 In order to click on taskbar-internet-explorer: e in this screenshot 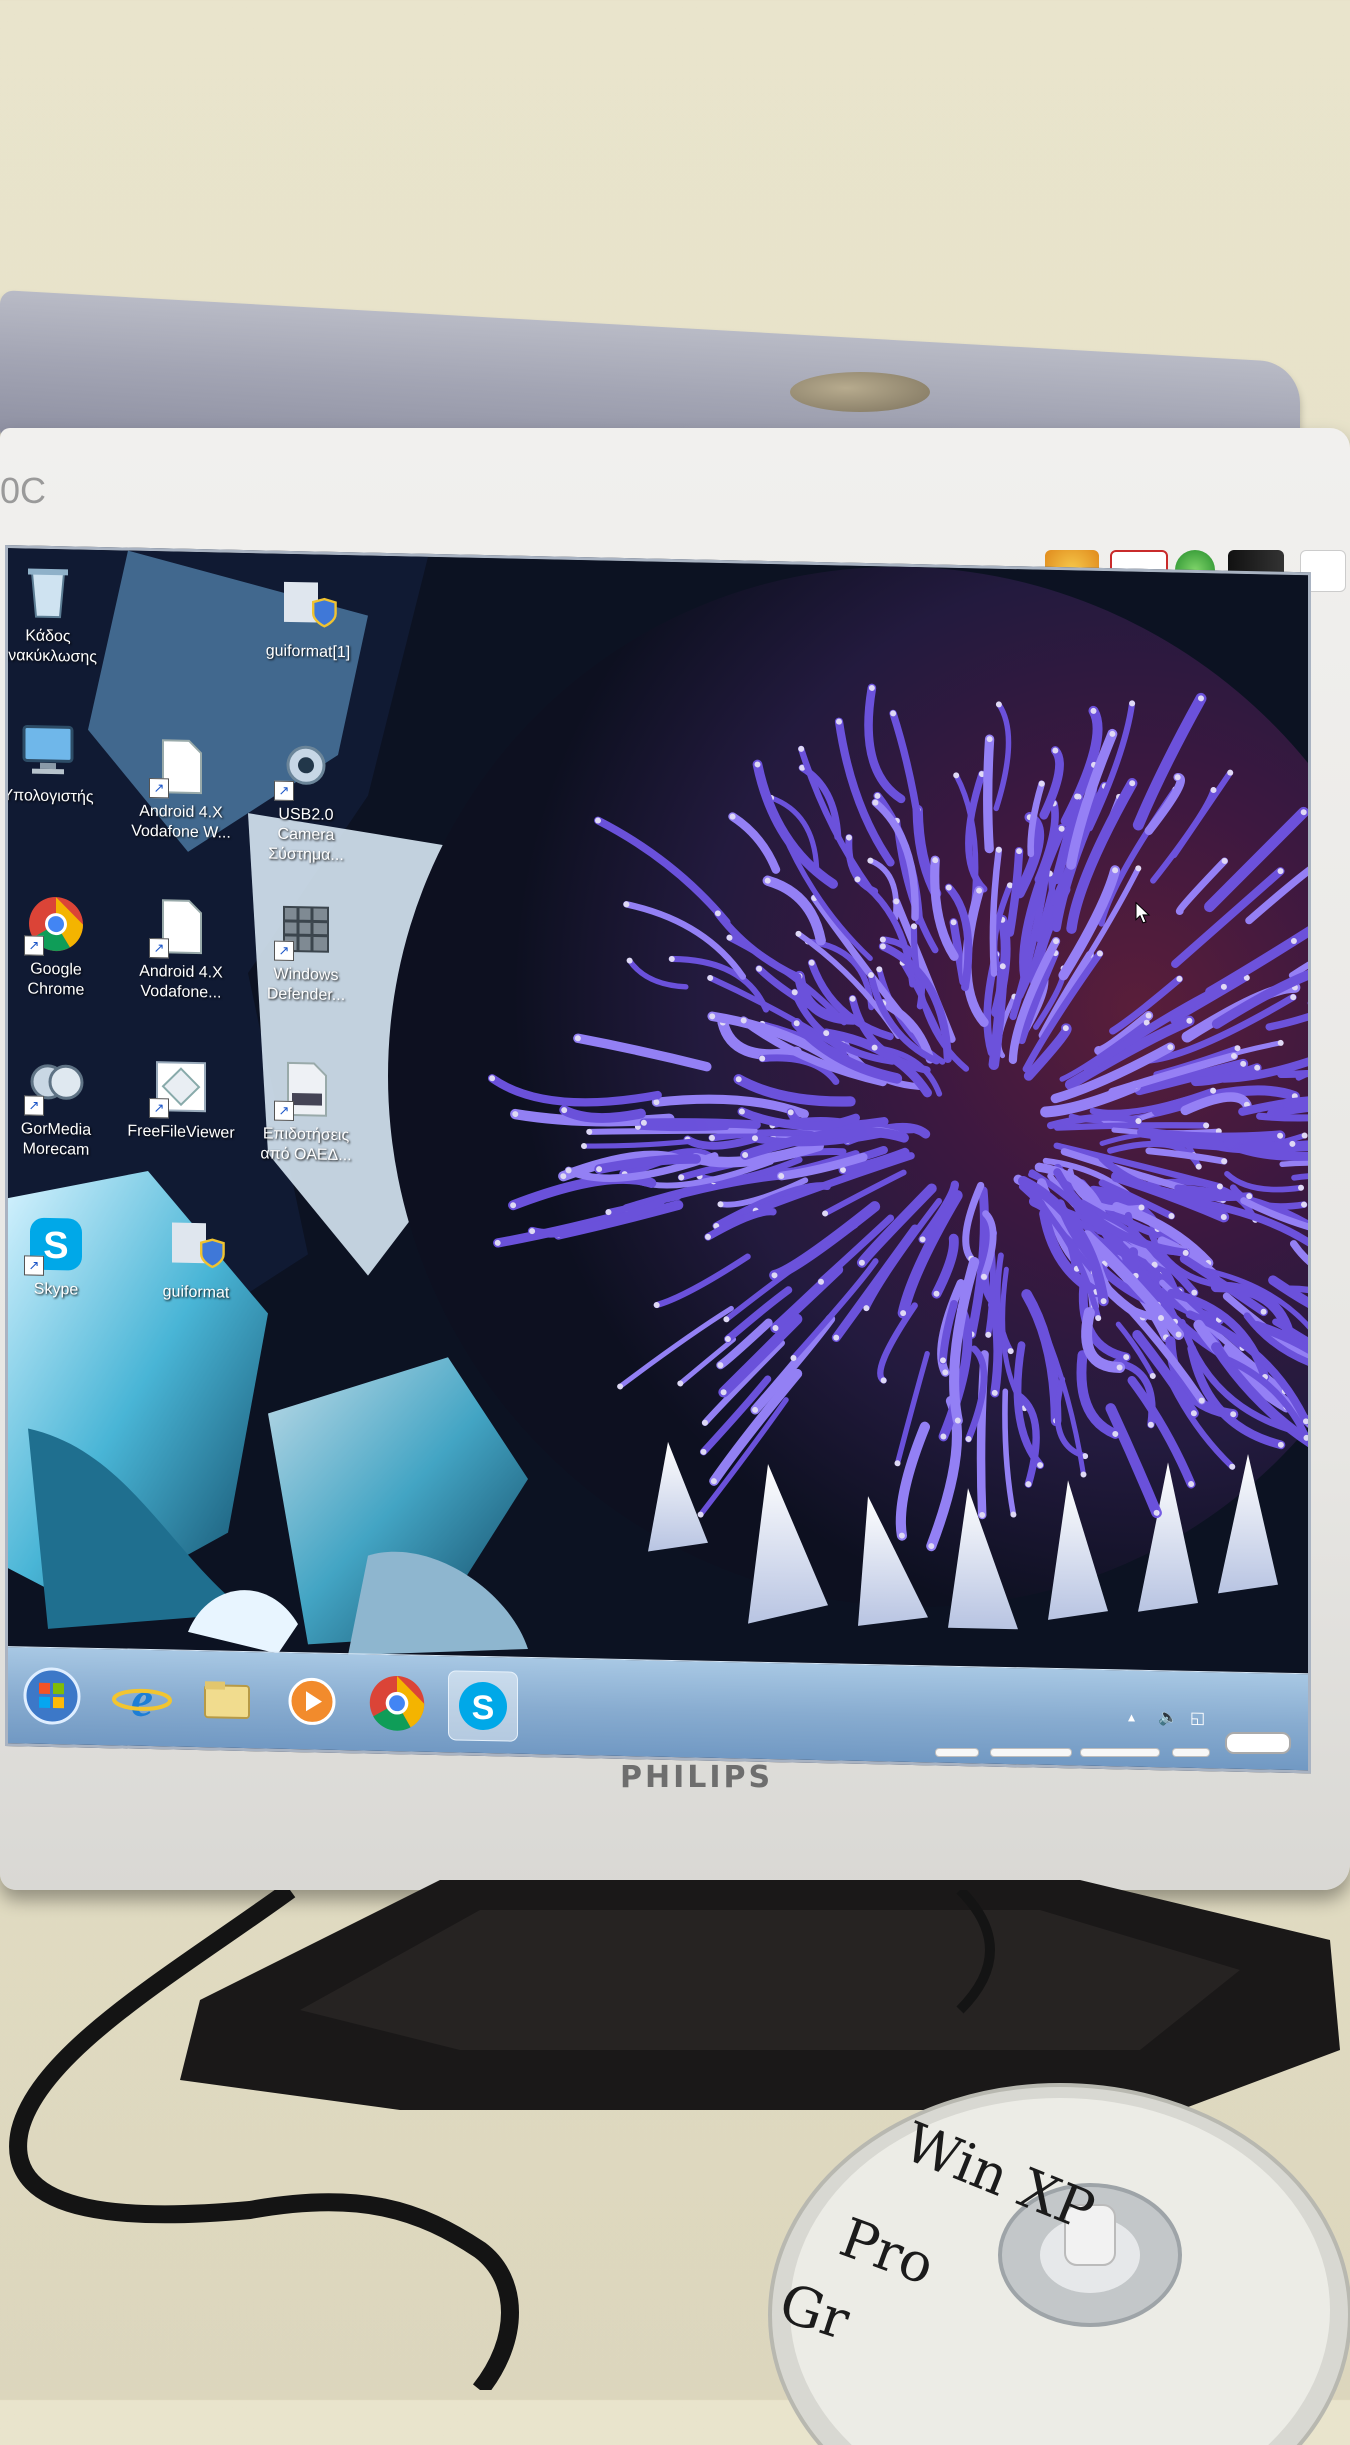, I will do `click(142, 1697)`.